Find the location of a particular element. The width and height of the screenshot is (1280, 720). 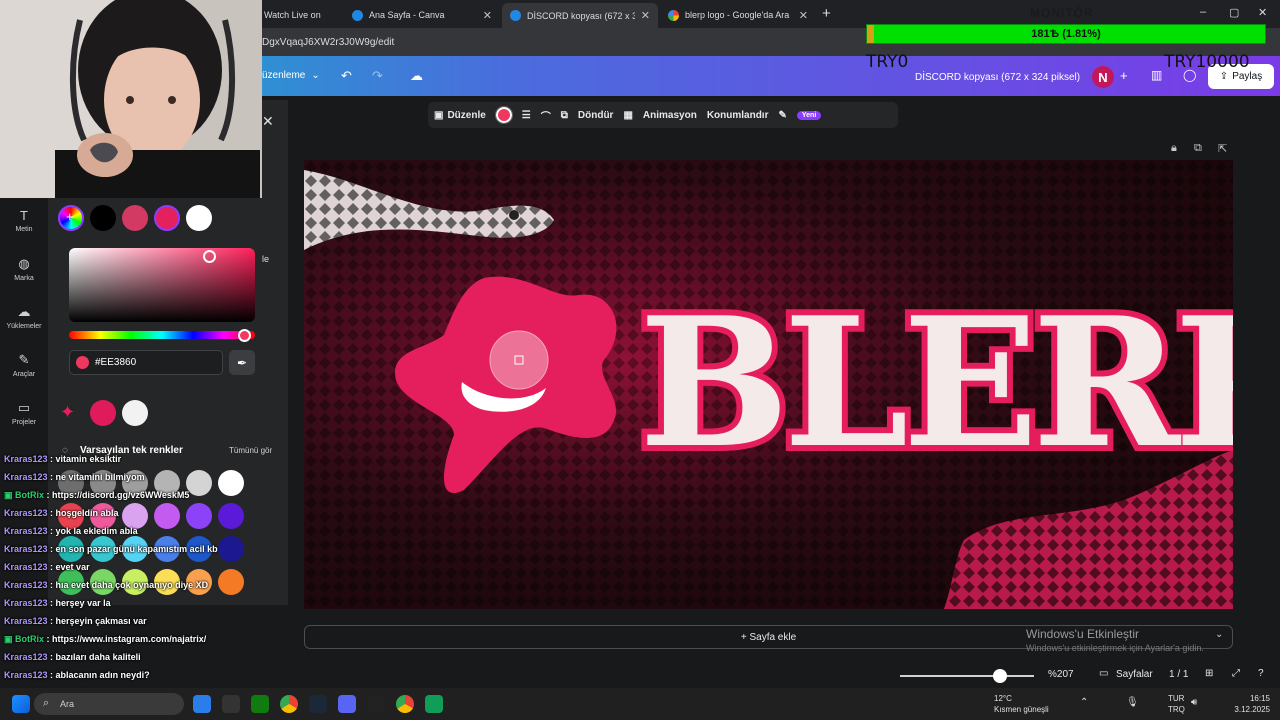

minimize-icon: – is located at coordinates (1203, 12).